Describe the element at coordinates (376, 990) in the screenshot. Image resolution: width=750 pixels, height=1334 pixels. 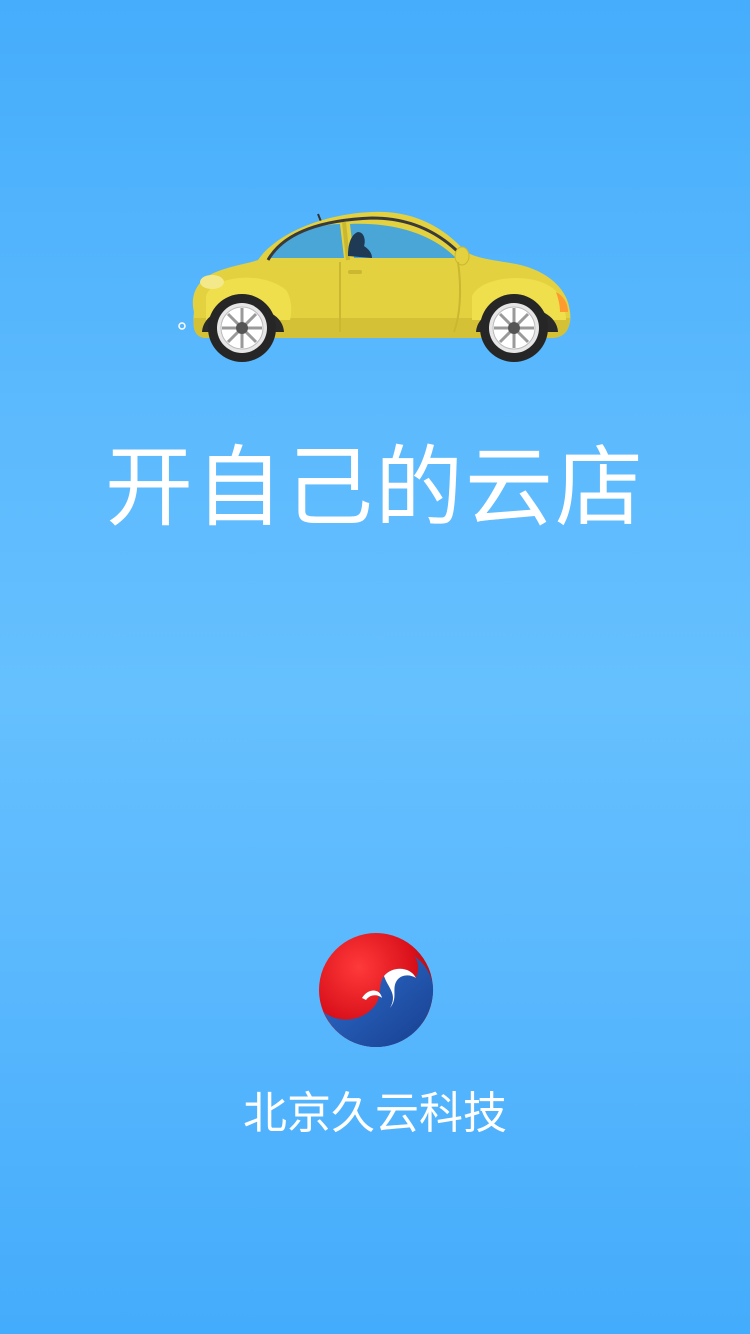
I see `company-logo-icon` at that location.